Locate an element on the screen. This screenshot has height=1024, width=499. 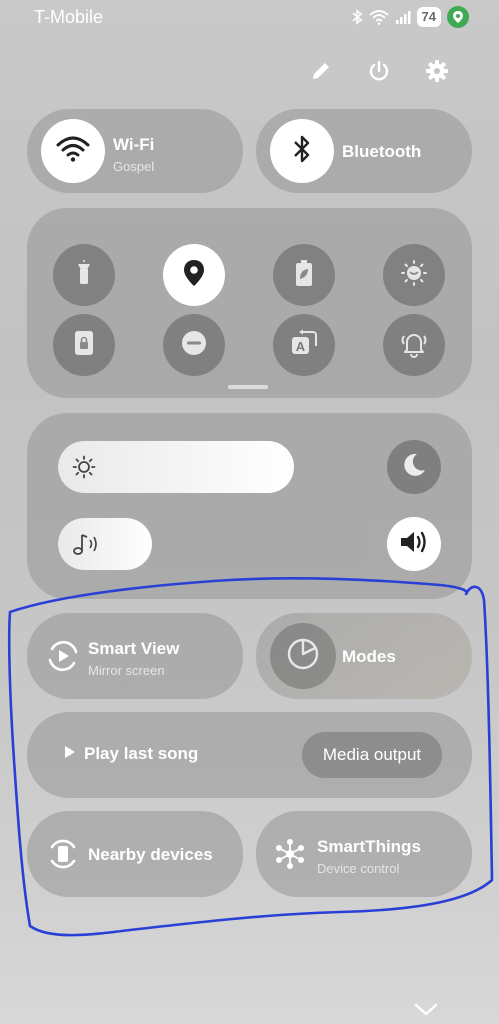
eye-comfort-toggle is located at coordinates (414, 275).